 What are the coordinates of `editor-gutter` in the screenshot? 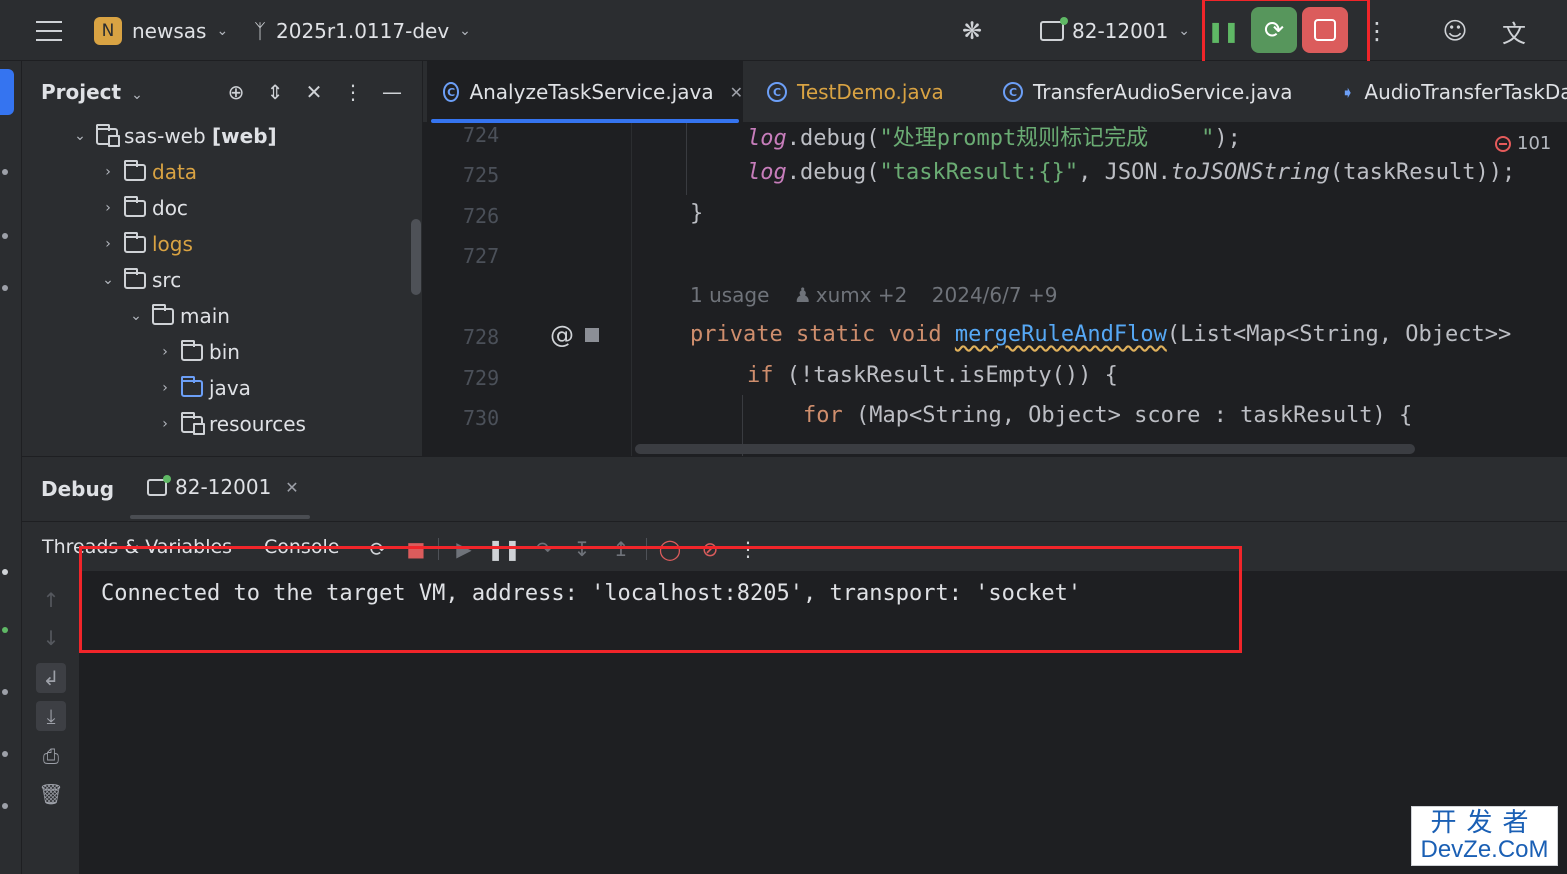 It's located at (528, 289).